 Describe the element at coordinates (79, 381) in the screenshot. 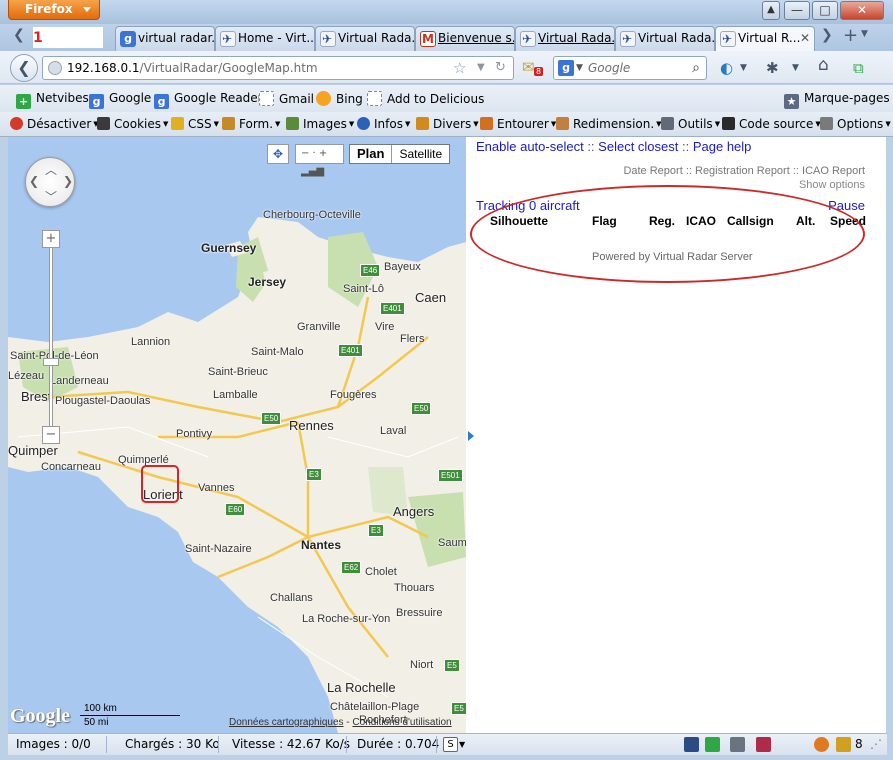

I see `map-city-label: Landerneau` at that location.